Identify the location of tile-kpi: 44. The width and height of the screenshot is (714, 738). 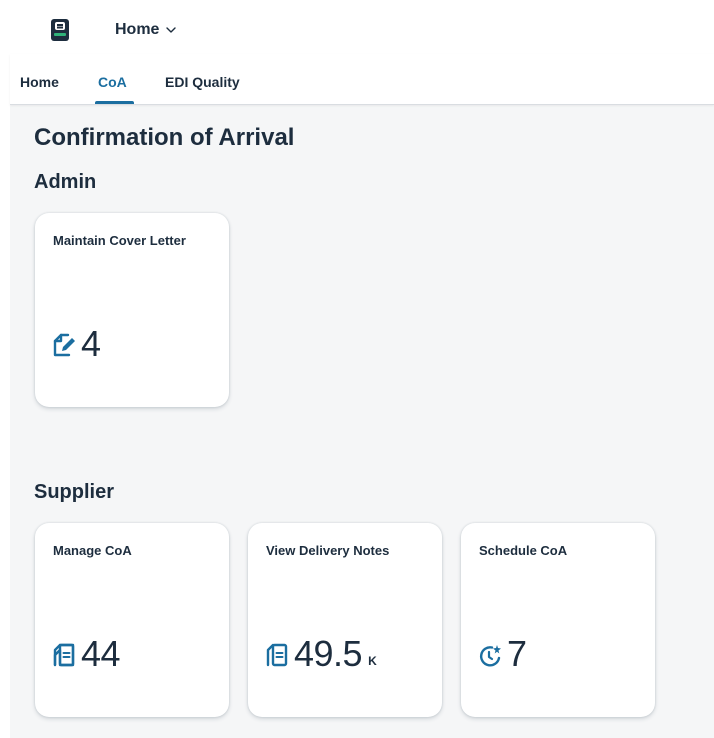
(86, 653).